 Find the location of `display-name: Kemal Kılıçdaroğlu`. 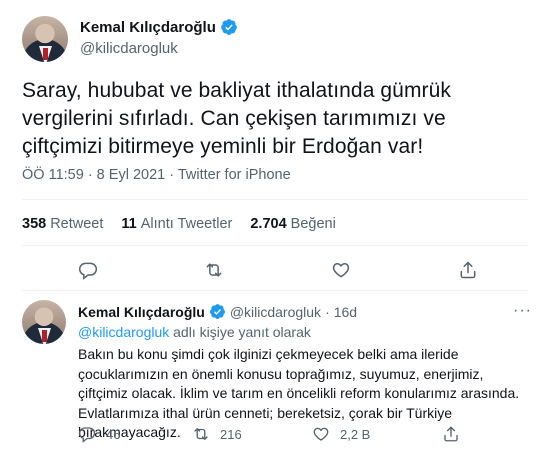

display-name: Kemal Kılıçdaroğlu is located at coordinates (148, 27).